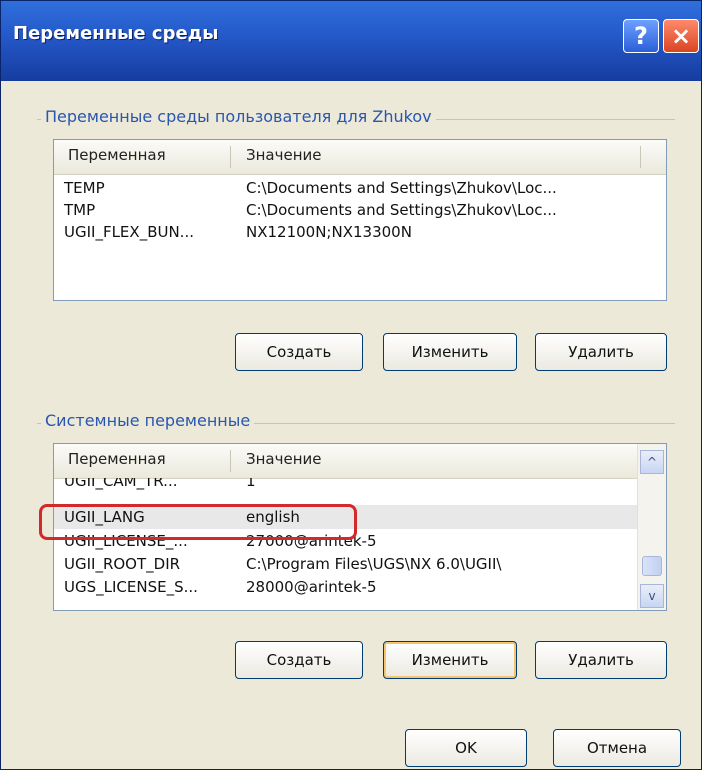  I want to click on scroll-thumb, so click(652, 566).